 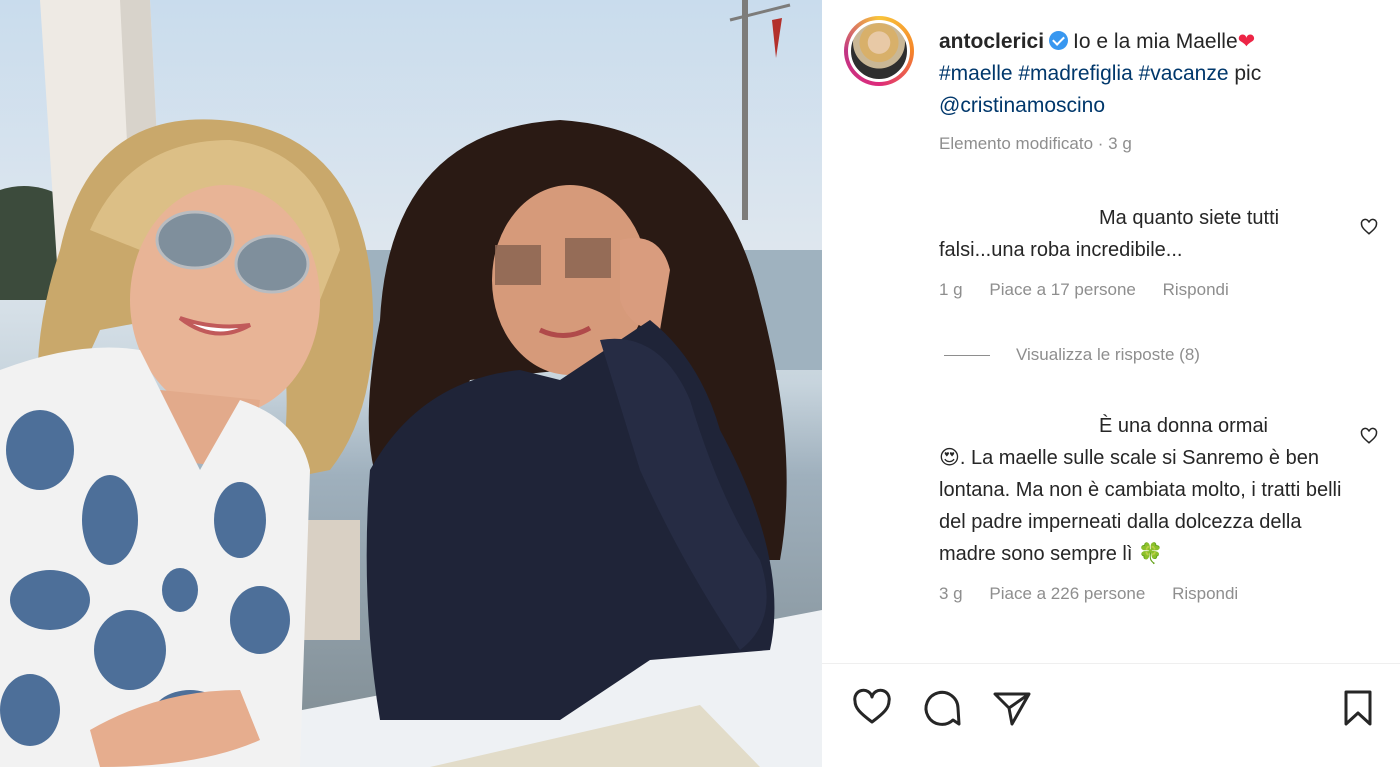 I want to click on red-heart-emoji: ❤, so click(x=1246, y=41).